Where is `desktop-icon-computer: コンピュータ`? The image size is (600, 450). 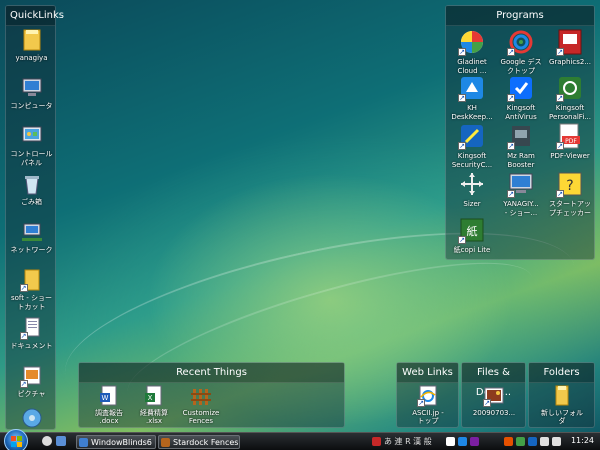
desktop-icon-computer: コンピュータ is located at coordinates (31, 93).